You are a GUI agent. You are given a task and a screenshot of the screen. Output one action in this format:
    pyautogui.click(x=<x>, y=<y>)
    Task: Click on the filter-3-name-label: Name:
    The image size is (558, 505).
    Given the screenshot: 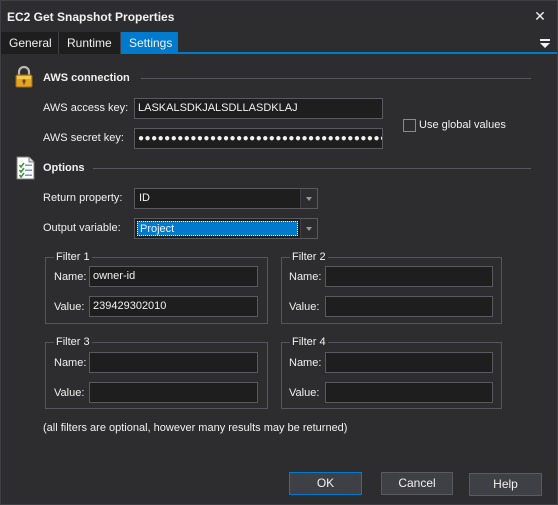 What is the action you would take?
    pyautogui.click(x=70, y=363)
    